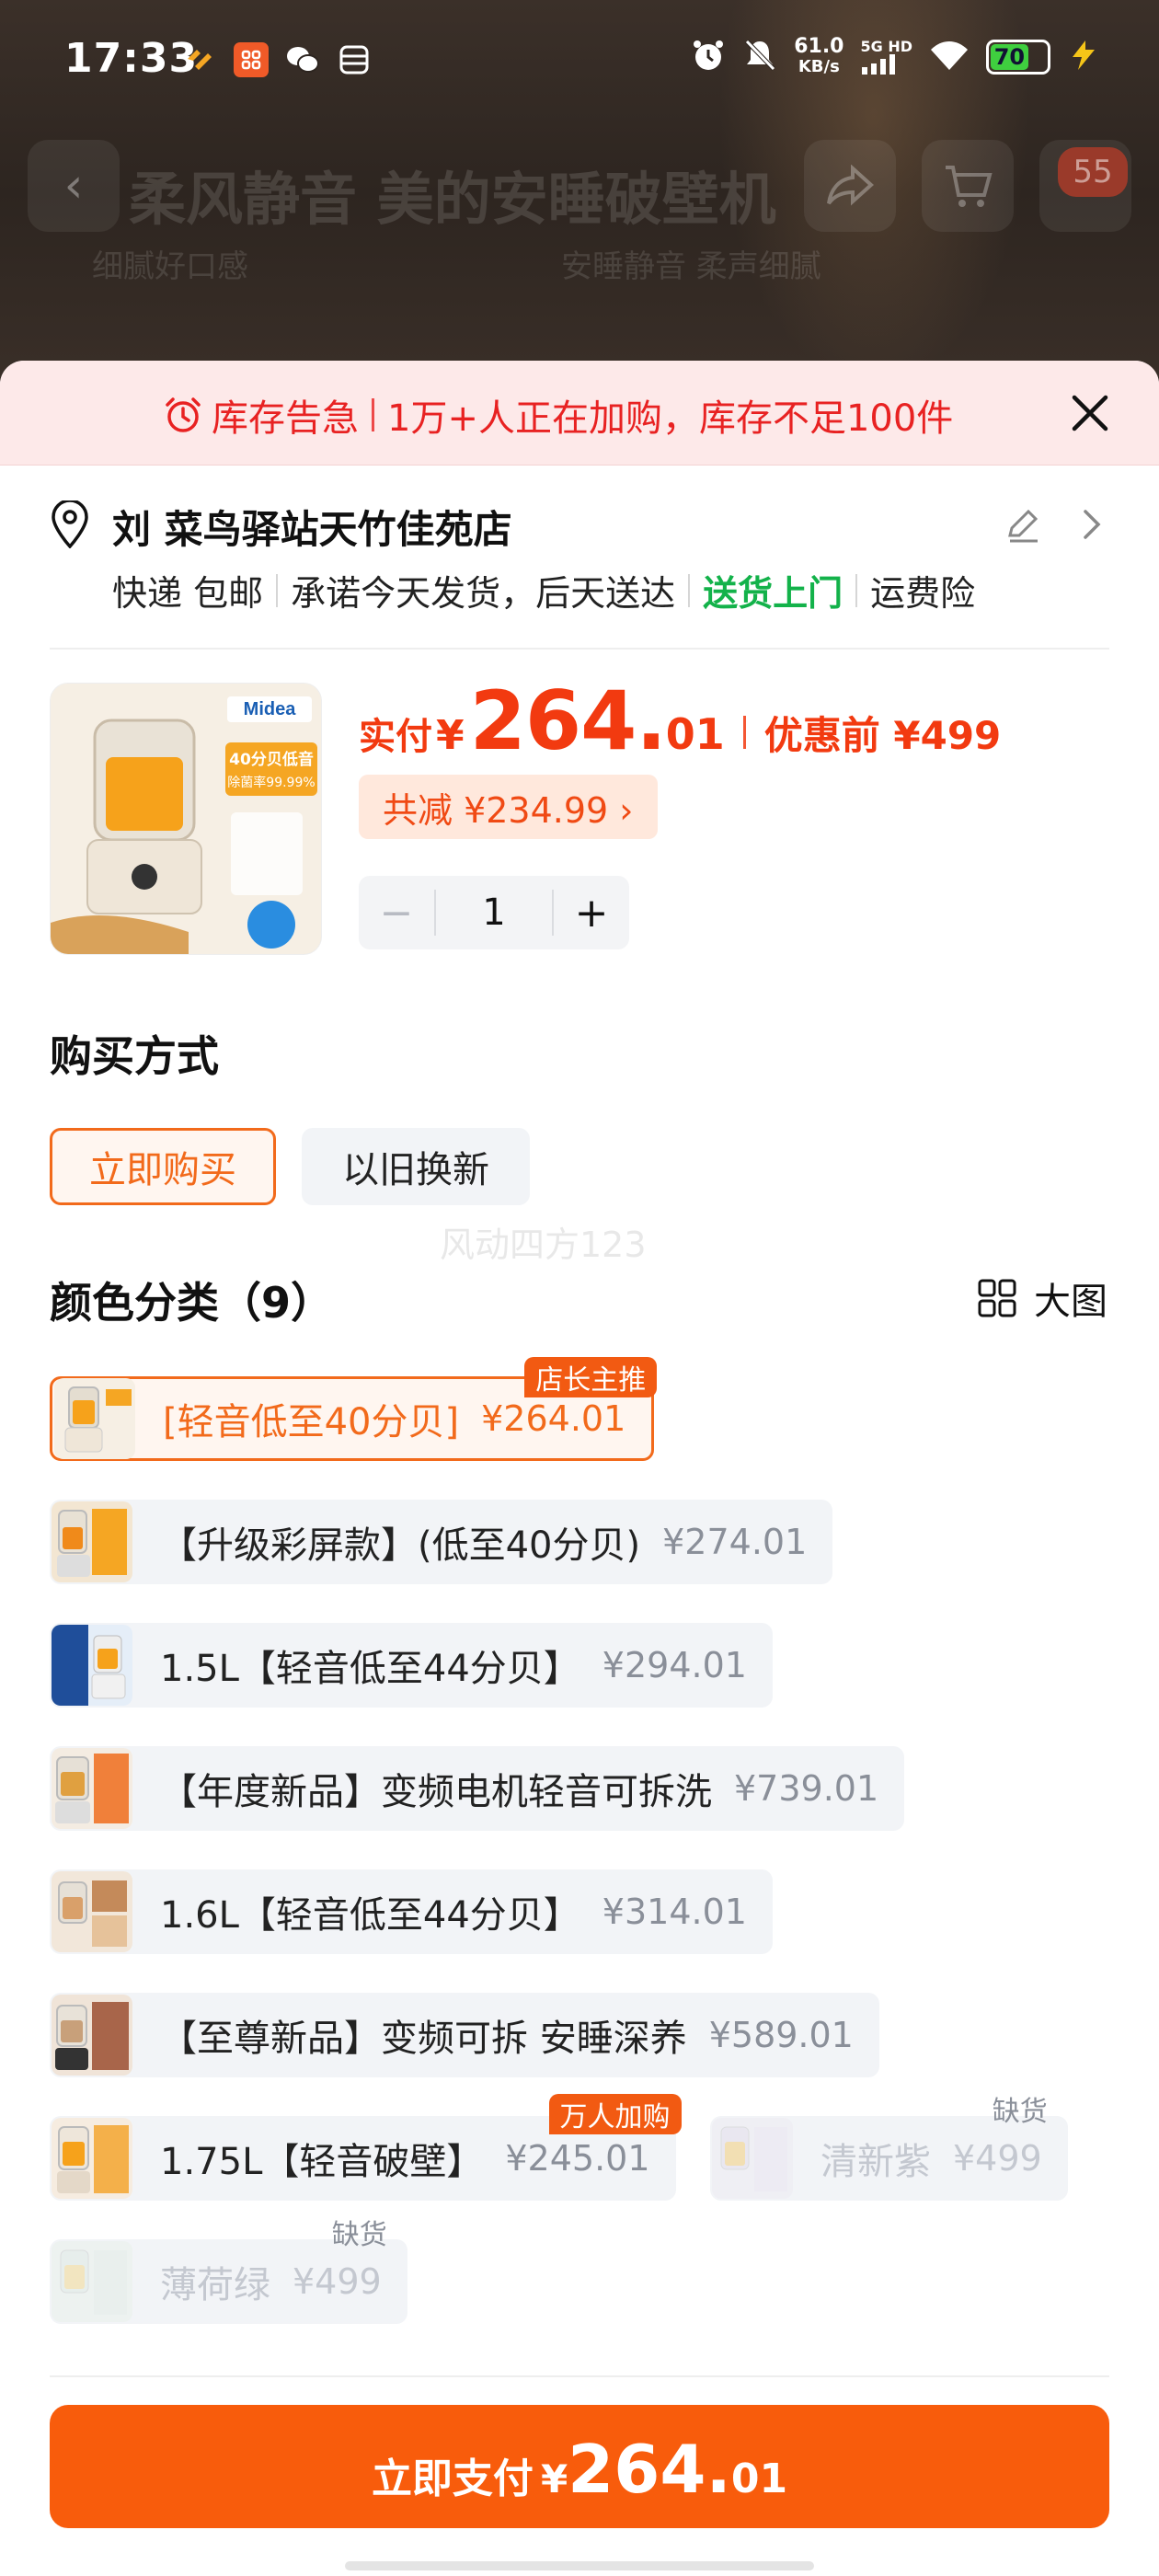 The image size is (1159, 2576). I want to click on variant-name: 【升级彩屏款】(低至40分贝), so click(400, 1545).